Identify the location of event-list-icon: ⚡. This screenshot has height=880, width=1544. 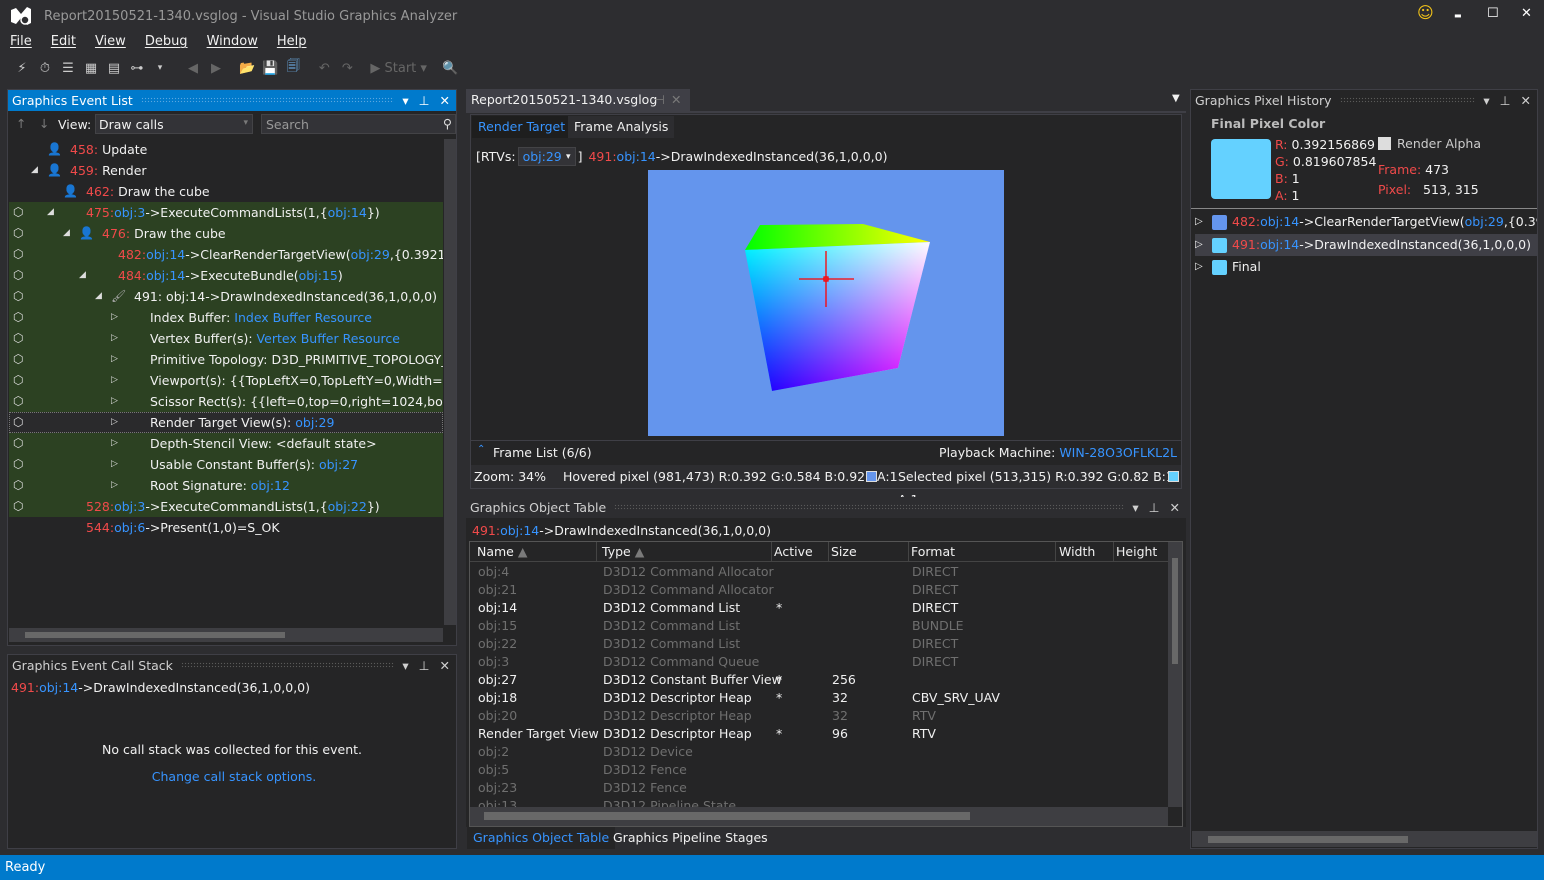
(22, 68).